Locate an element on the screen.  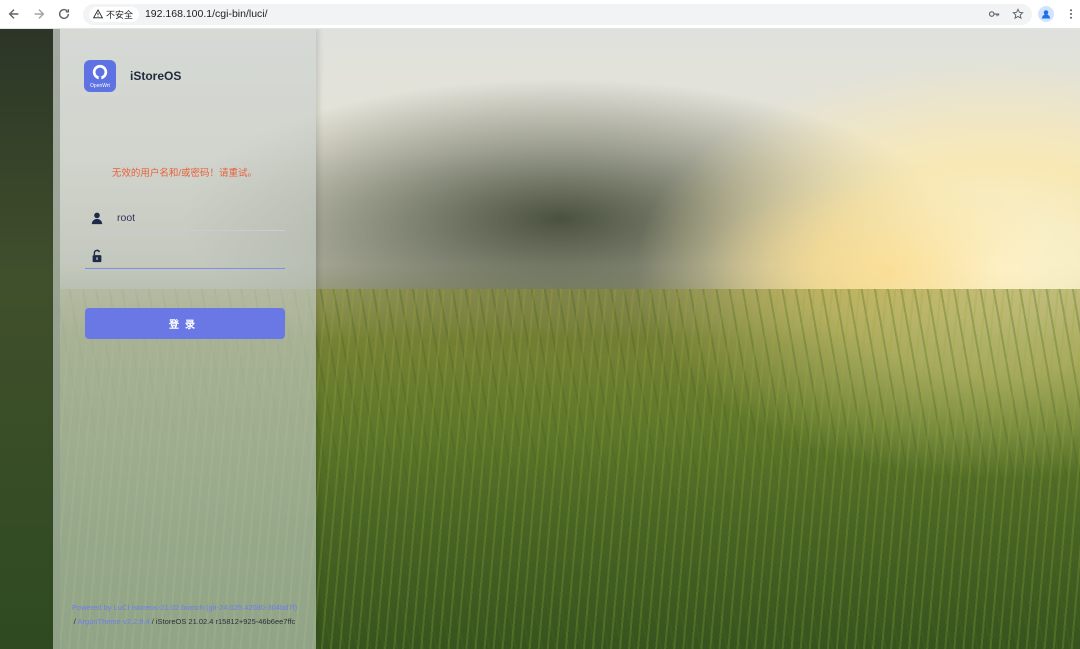
user-icon is located at coordinates (97, 218).